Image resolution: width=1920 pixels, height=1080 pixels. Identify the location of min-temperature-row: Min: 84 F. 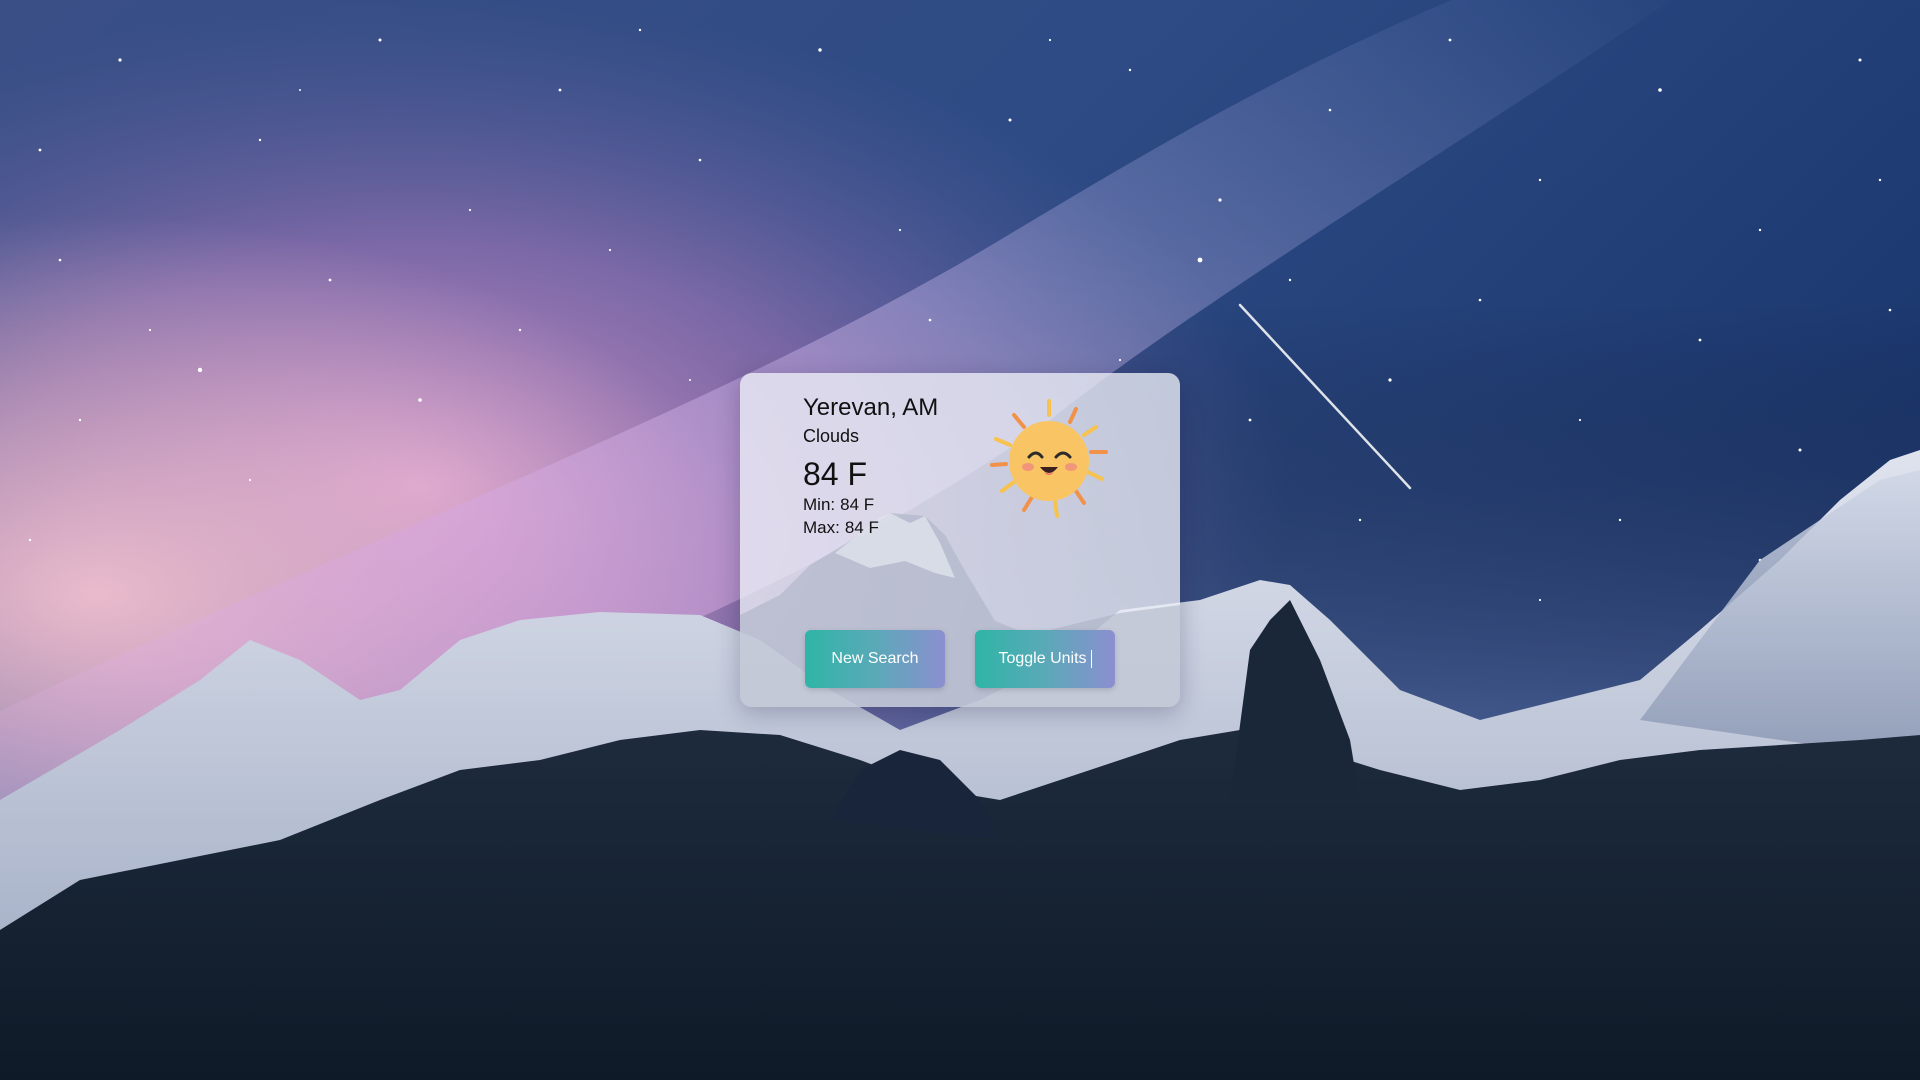
(870, 504).